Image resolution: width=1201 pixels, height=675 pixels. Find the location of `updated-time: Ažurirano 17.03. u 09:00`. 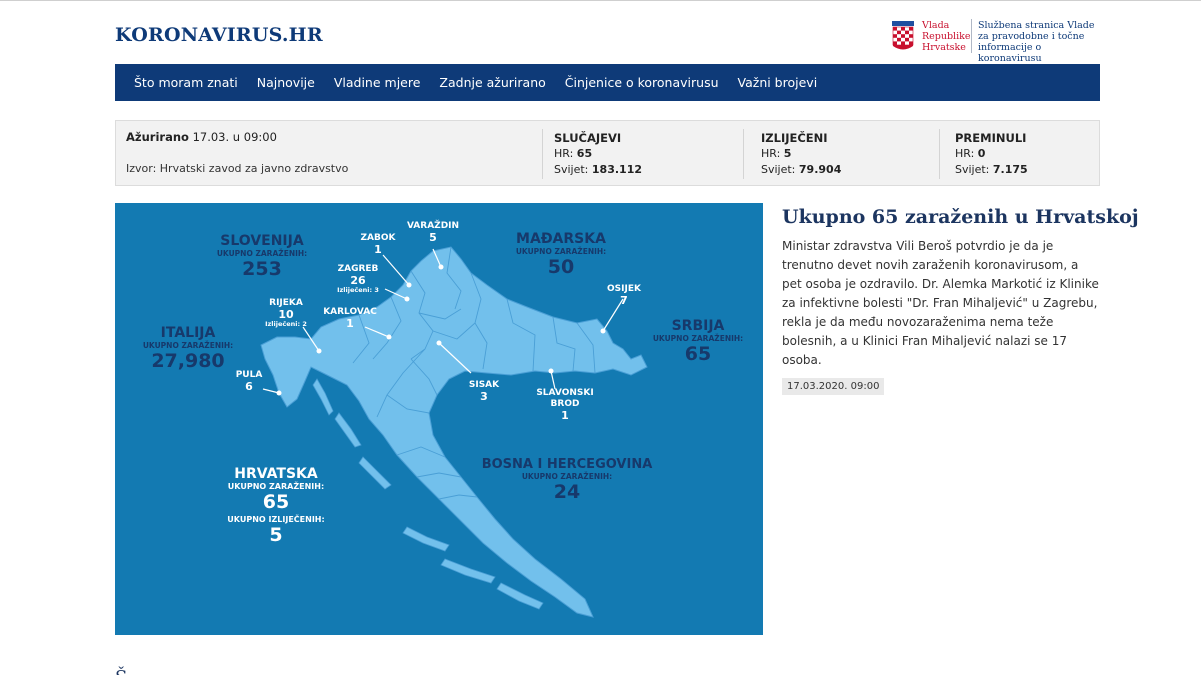

updated-time: Ažurirano 17.03. u 09:00 is located at coordinates (201, 137).